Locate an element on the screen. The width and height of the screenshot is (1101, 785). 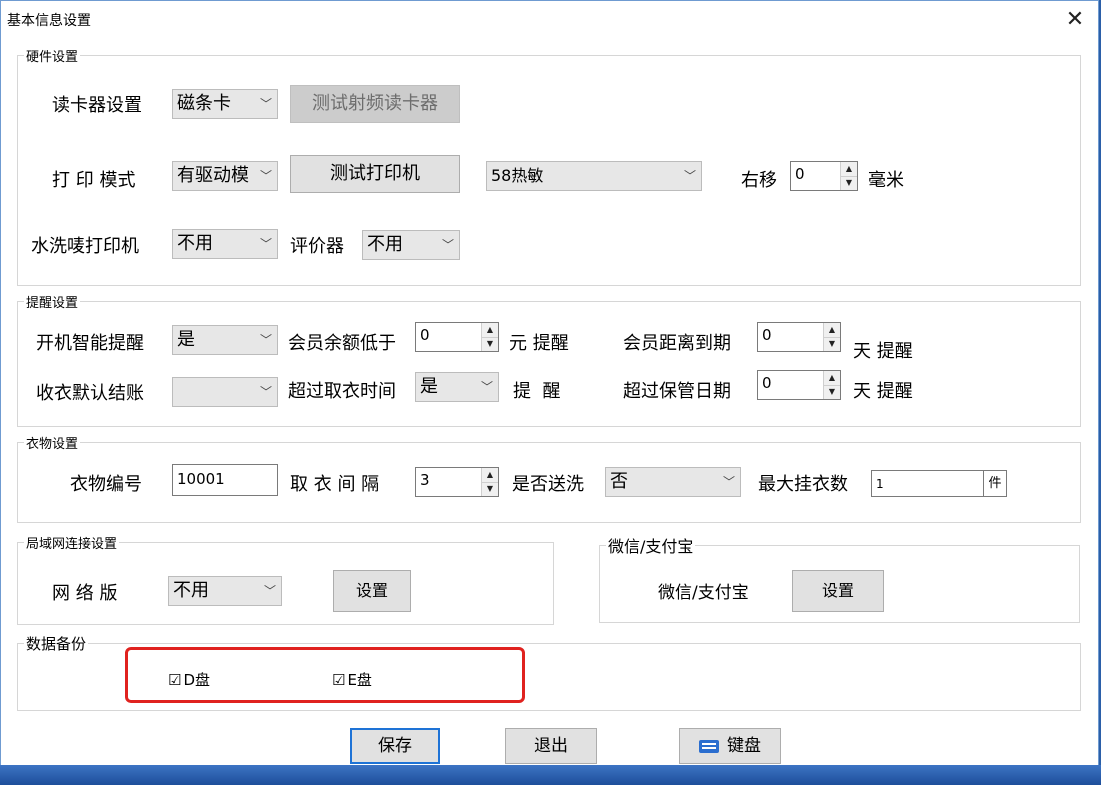
print-mode-value: 有驱动模 is located at coordinates (213, 175).